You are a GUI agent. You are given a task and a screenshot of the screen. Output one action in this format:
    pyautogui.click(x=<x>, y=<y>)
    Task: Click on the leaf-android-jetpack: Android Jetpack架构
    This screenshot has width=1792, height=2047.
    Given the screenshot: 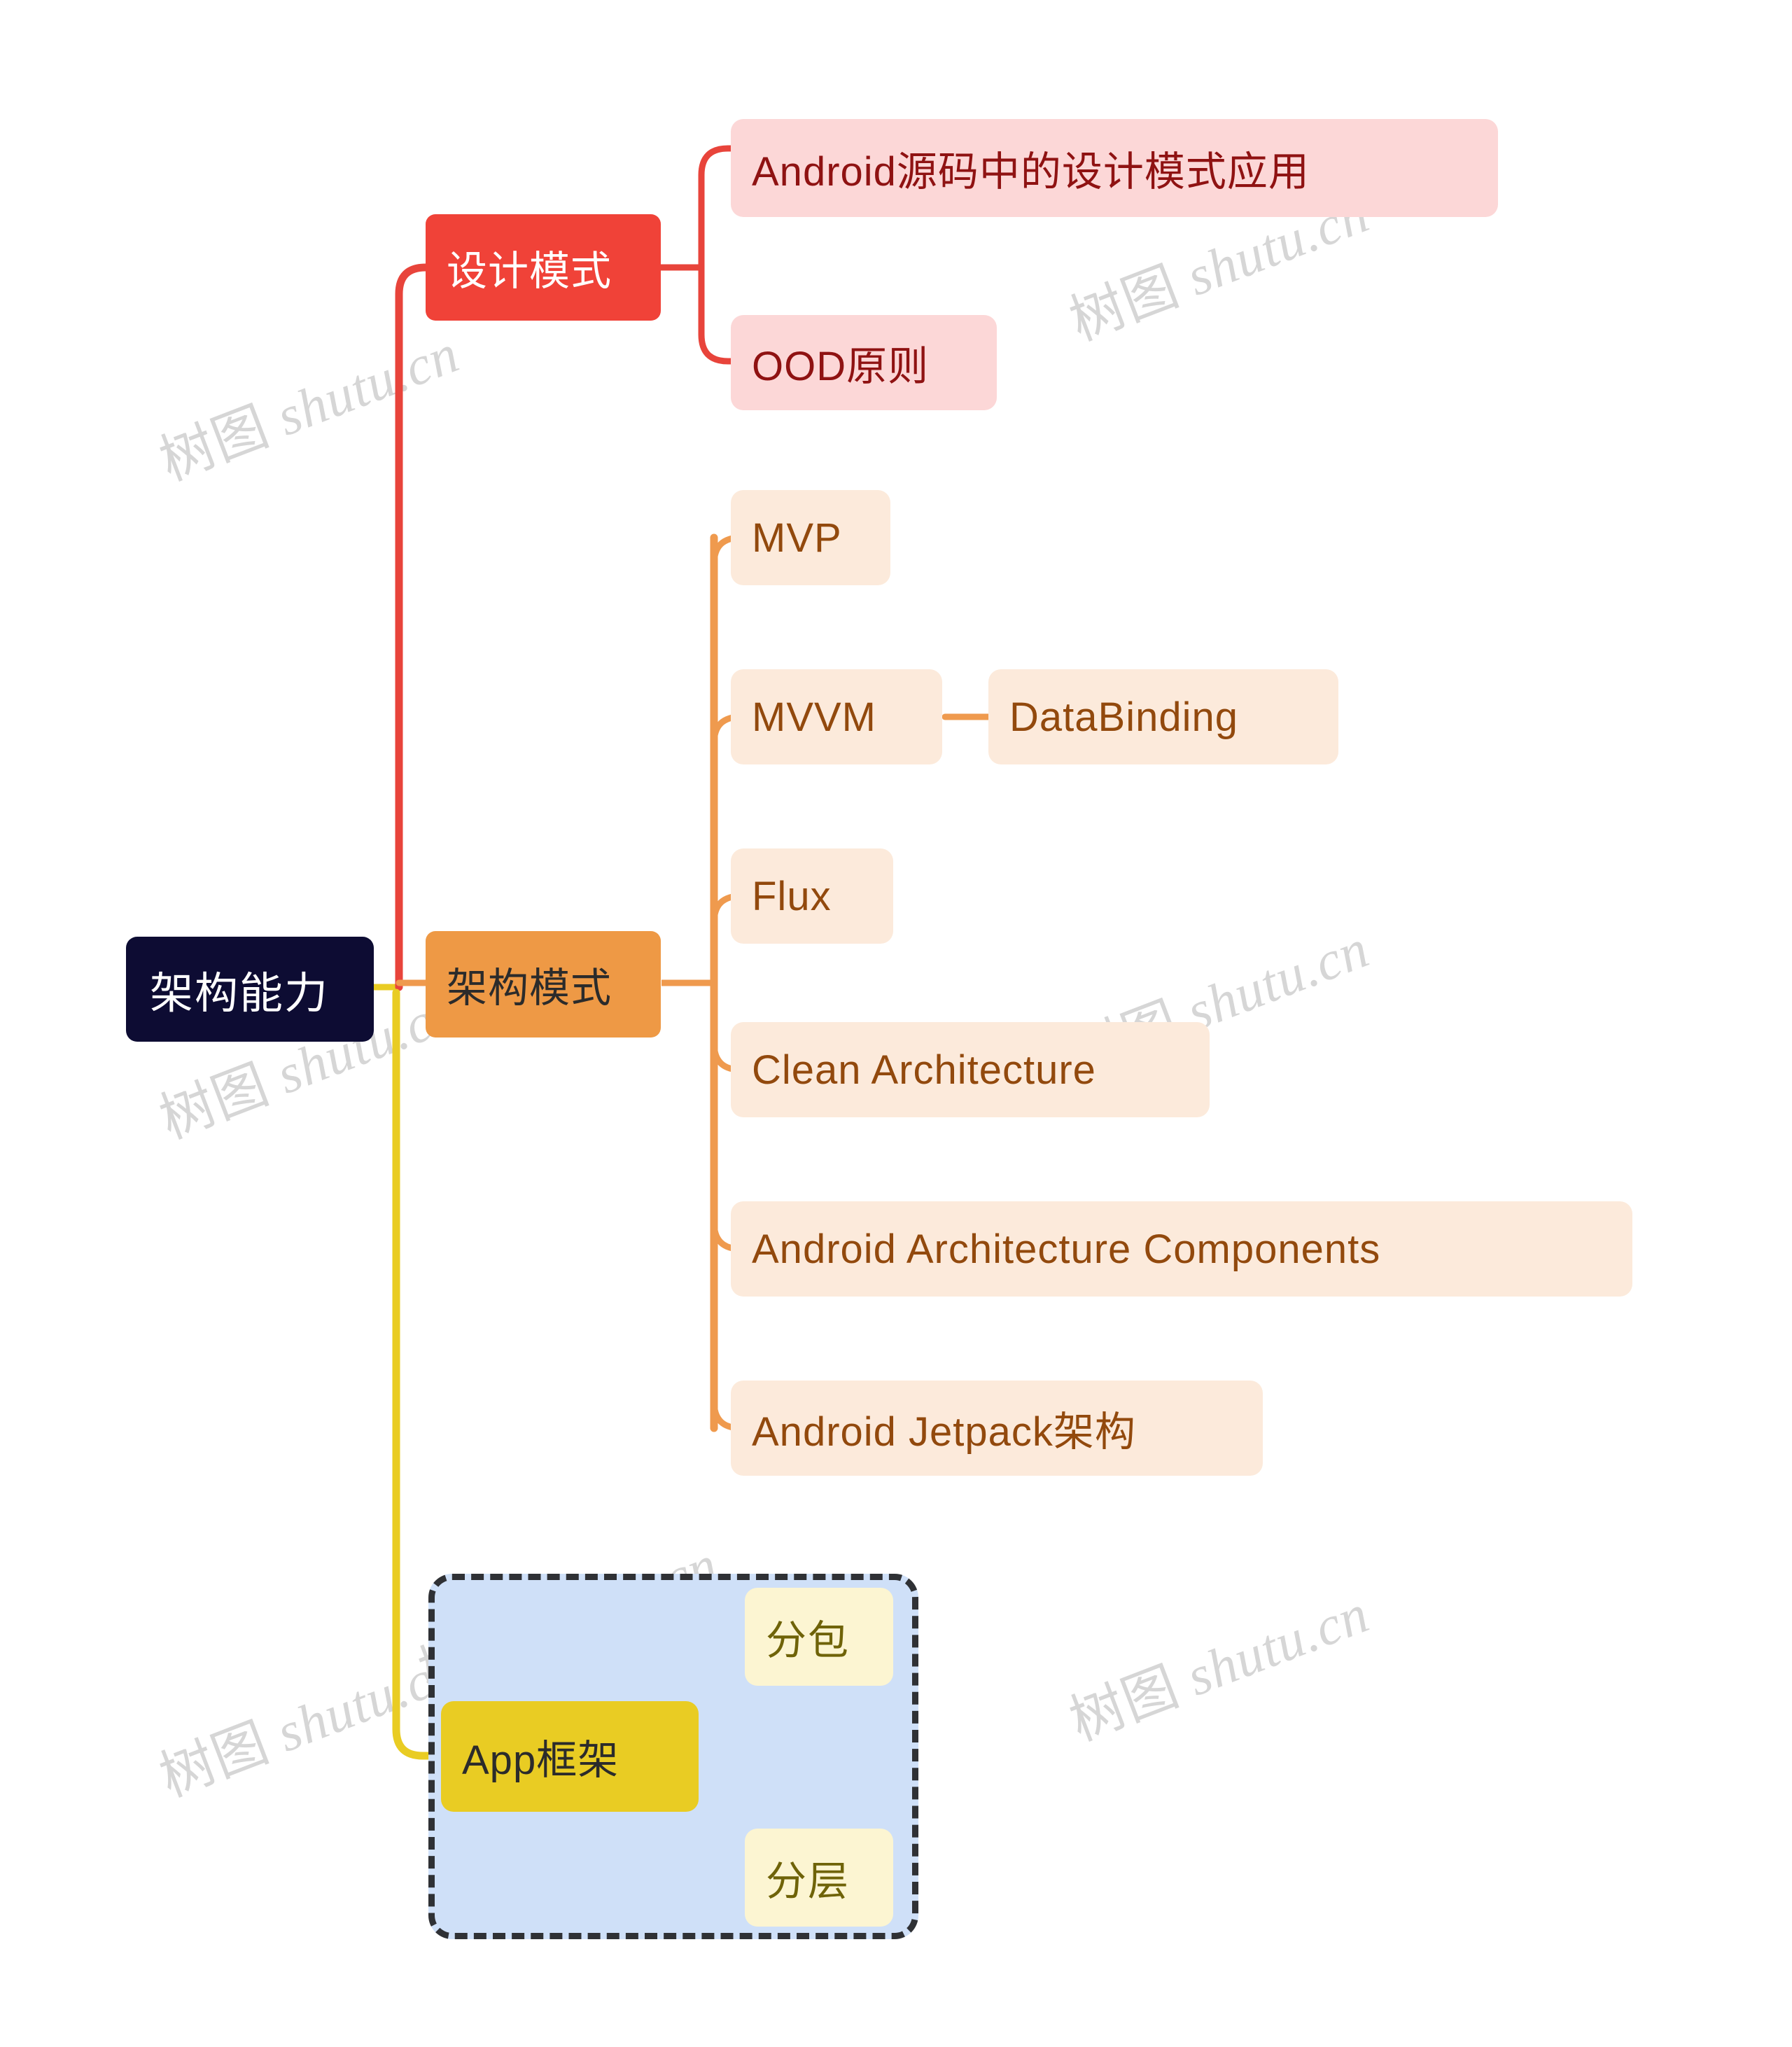 What is the action you would take?
    pyautogui.click(x=997, y=1429)
    